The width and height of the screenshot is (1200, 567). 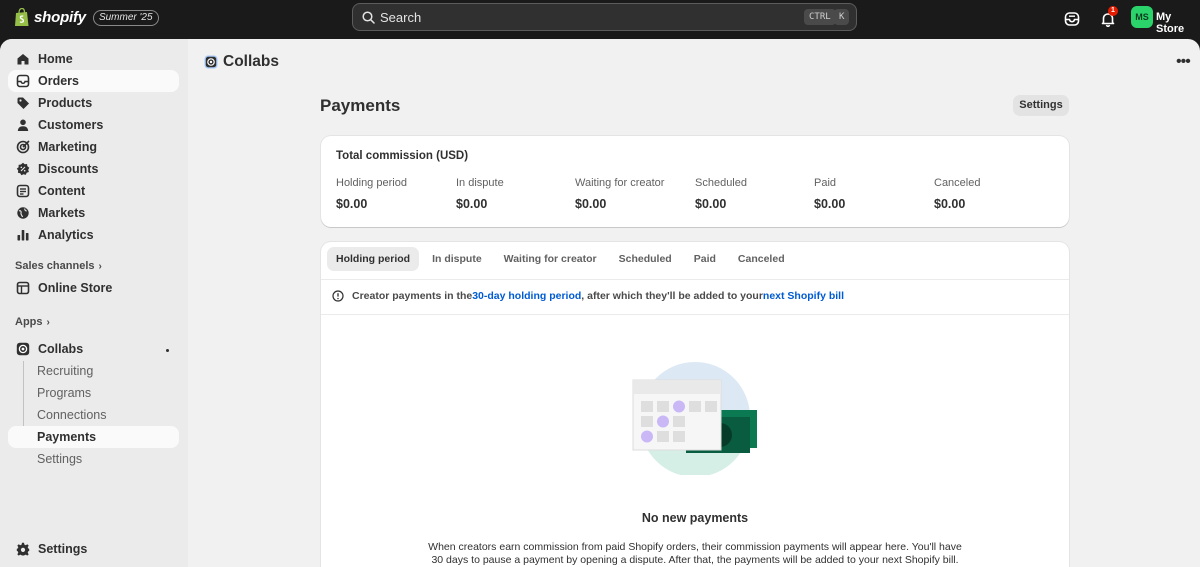 I want to click on sidebar-item-marketing: Marketing, so click(x=93, y=147).